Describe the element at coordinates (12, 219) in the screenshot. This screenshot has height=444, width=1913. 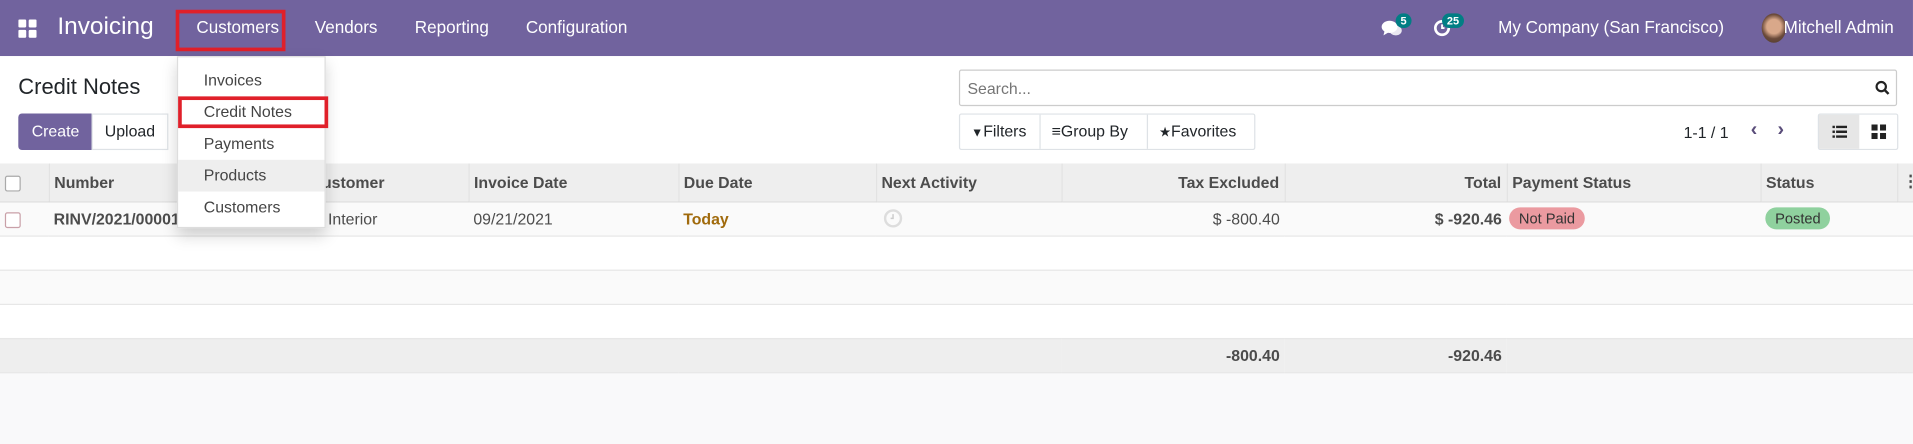
I see `row-checkbox` at that location.